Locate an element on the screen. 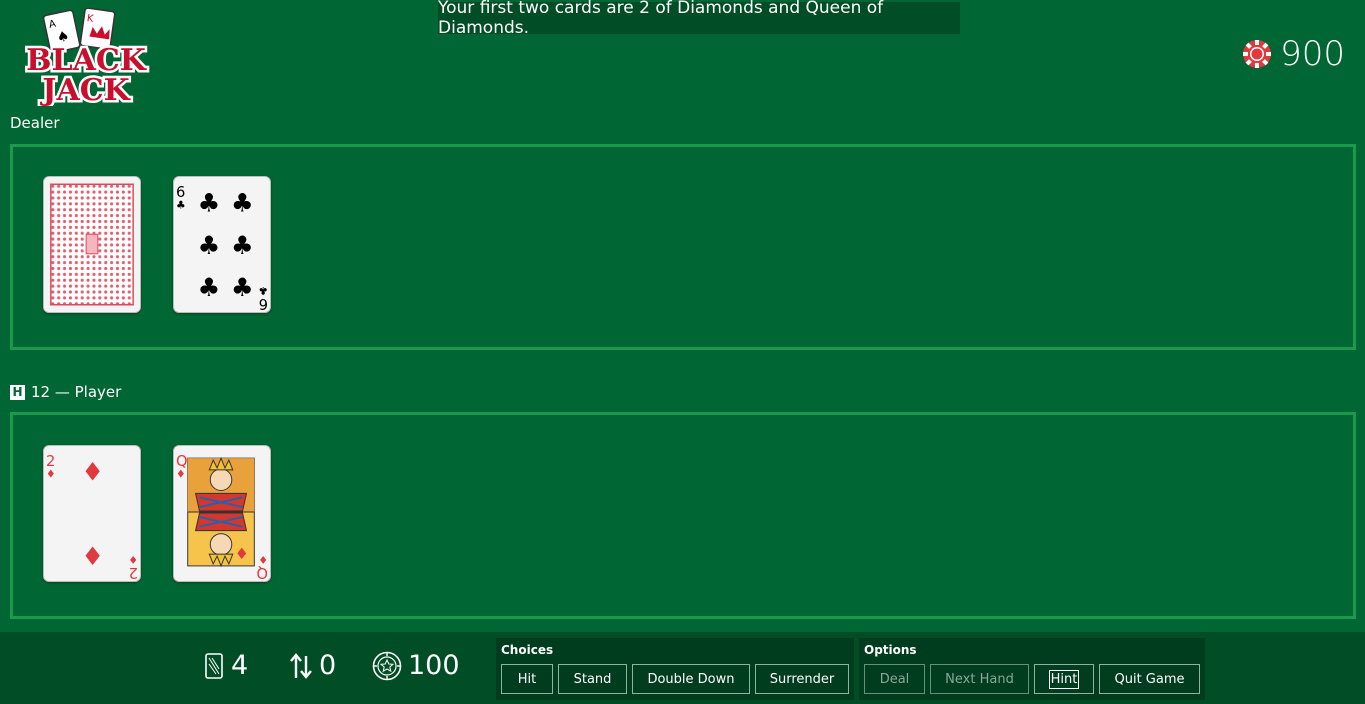 The height and width of the screenshot is (704, 1365). bet-amount: 100 is located at coordinates (434, 665).